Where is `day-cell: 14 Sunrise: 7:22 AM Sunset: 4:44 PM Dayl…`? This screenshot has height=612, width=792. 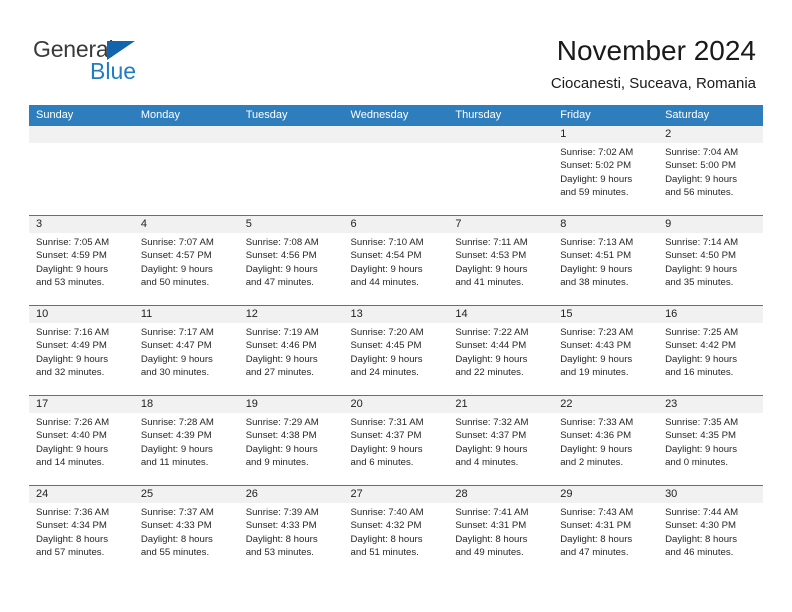
day-cell: 14 Sunrise: 7:22 AM Sunset: 4:44 PM Dayl… is located at coordinates (501, 350).